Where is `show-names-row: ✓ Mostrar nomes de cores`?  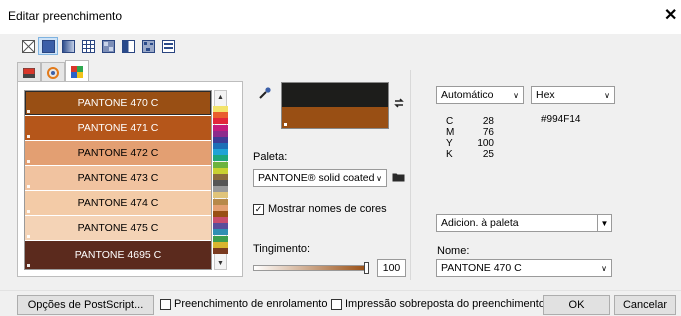 show-names-row: ✓ Mostrar nomes de cores is located at coordinates (320, 209).